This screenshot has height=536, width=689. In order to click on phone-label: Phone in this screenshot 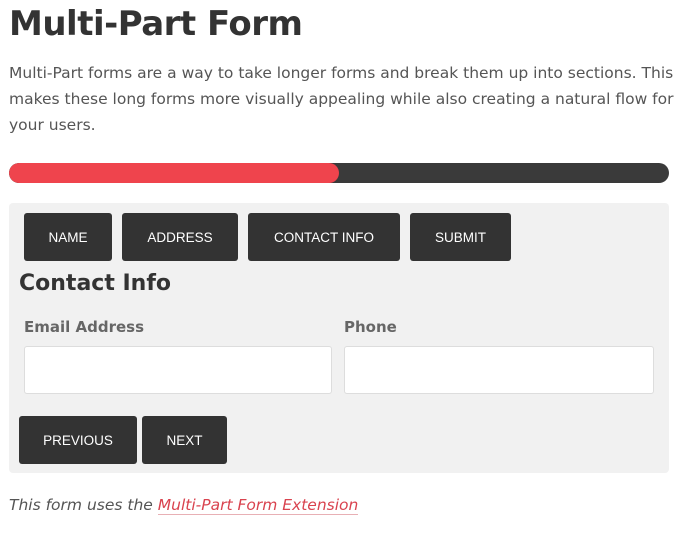, I will do `click(370, 327)`.